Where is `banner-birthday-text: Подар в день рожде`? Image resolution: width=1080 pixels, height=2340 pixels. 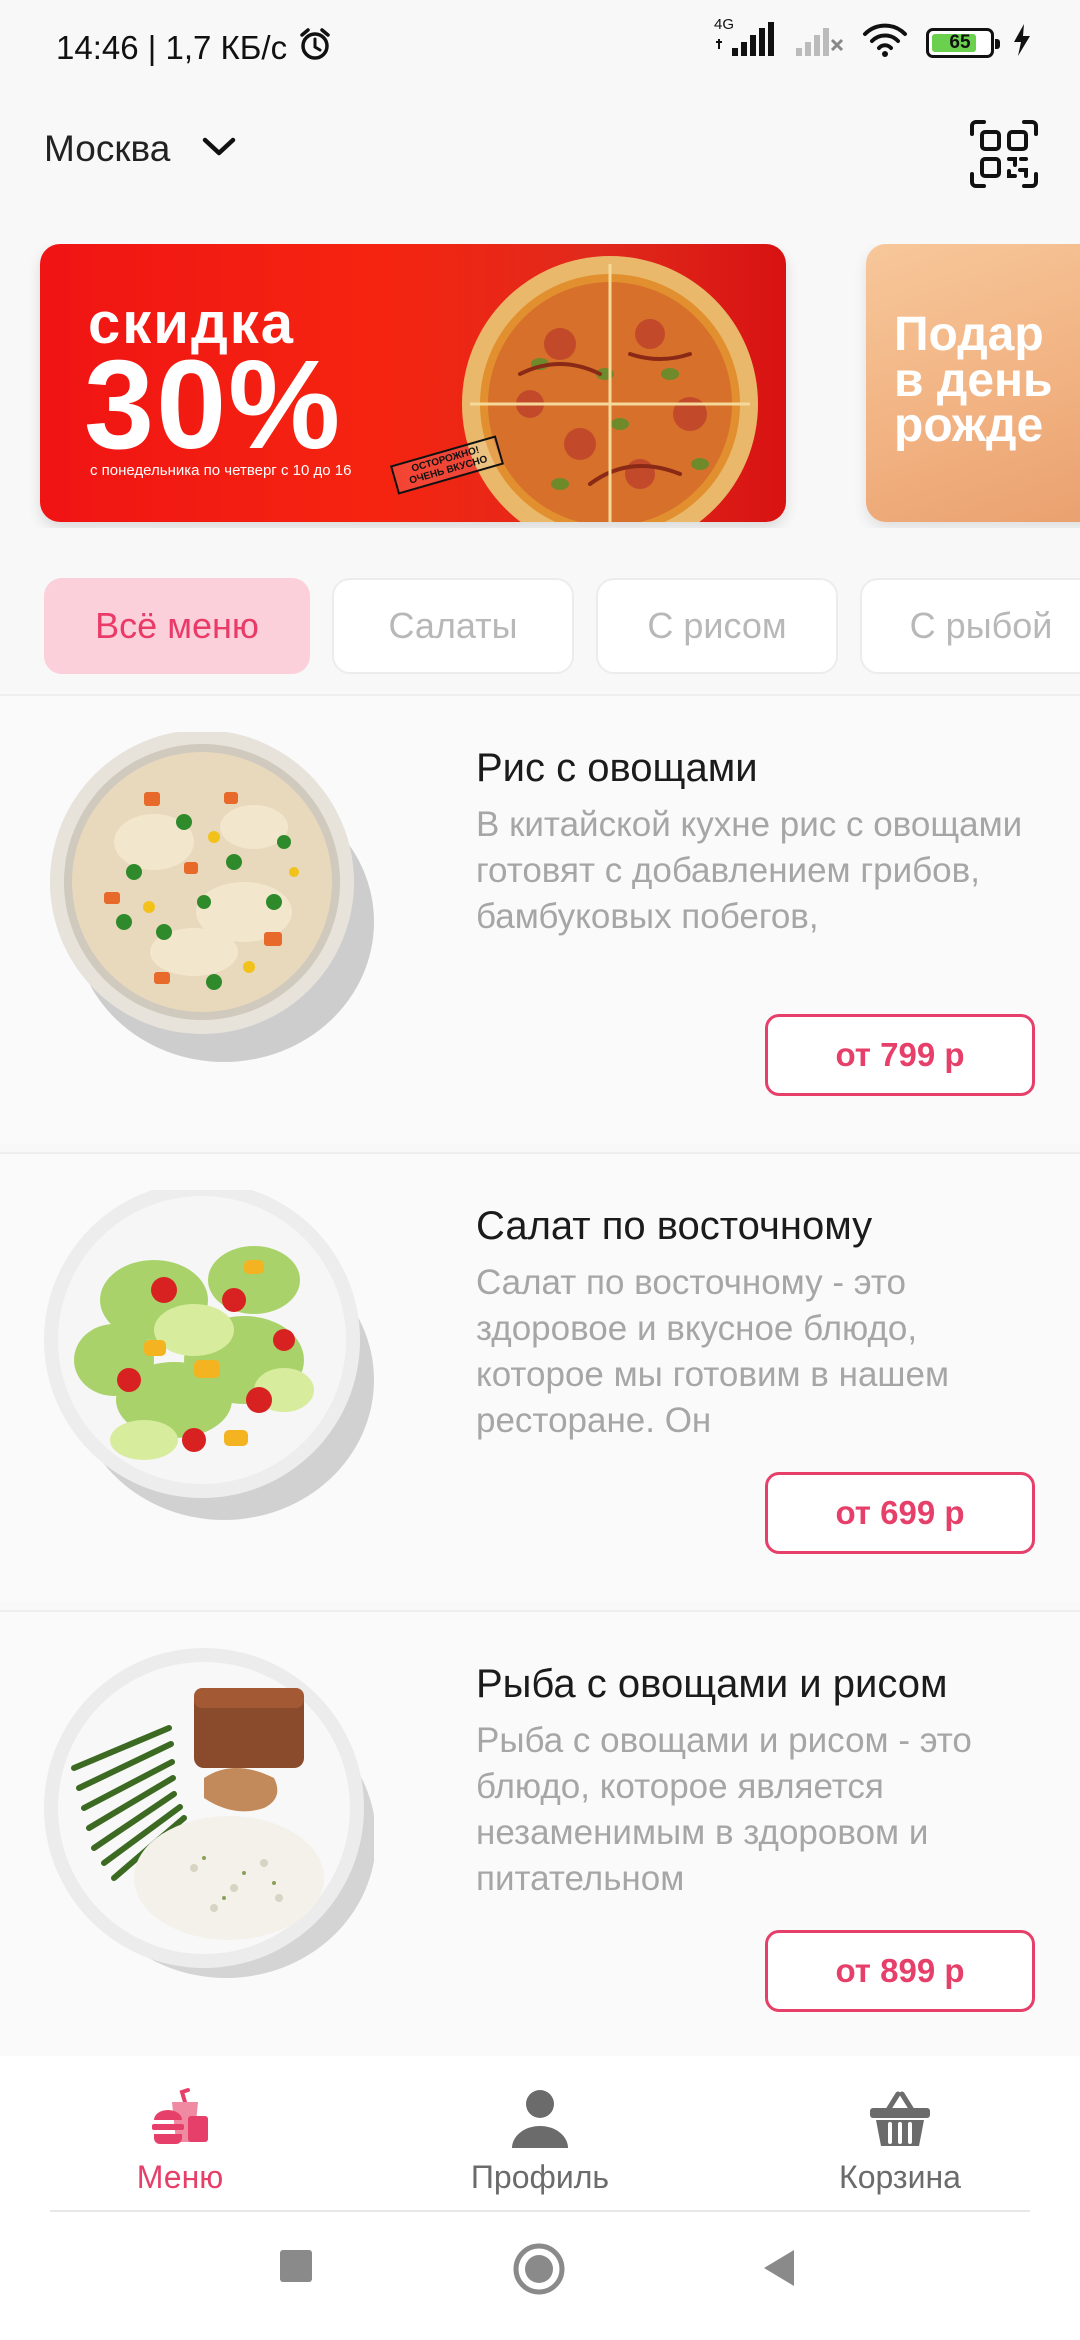
banner-birthday-text: Подар в день рожде is located at coordinates (973, 380).